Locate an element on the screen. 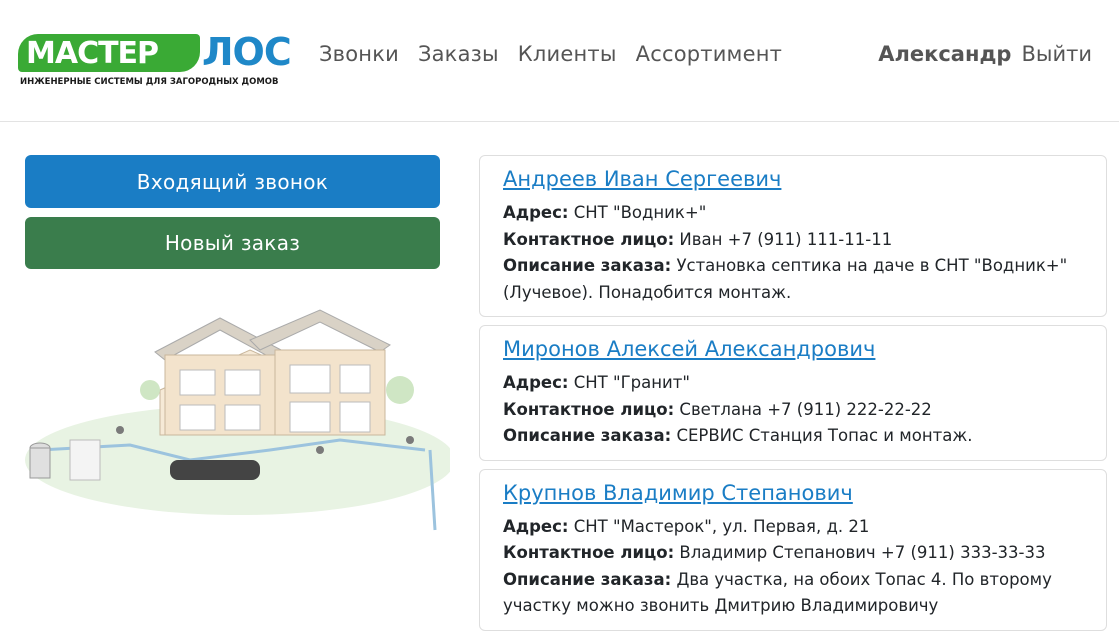 The image size is (1119, 644). address-value: СНТ "Мастерок", ул. Первая, д. 21 is located at coordinates (721, 526).